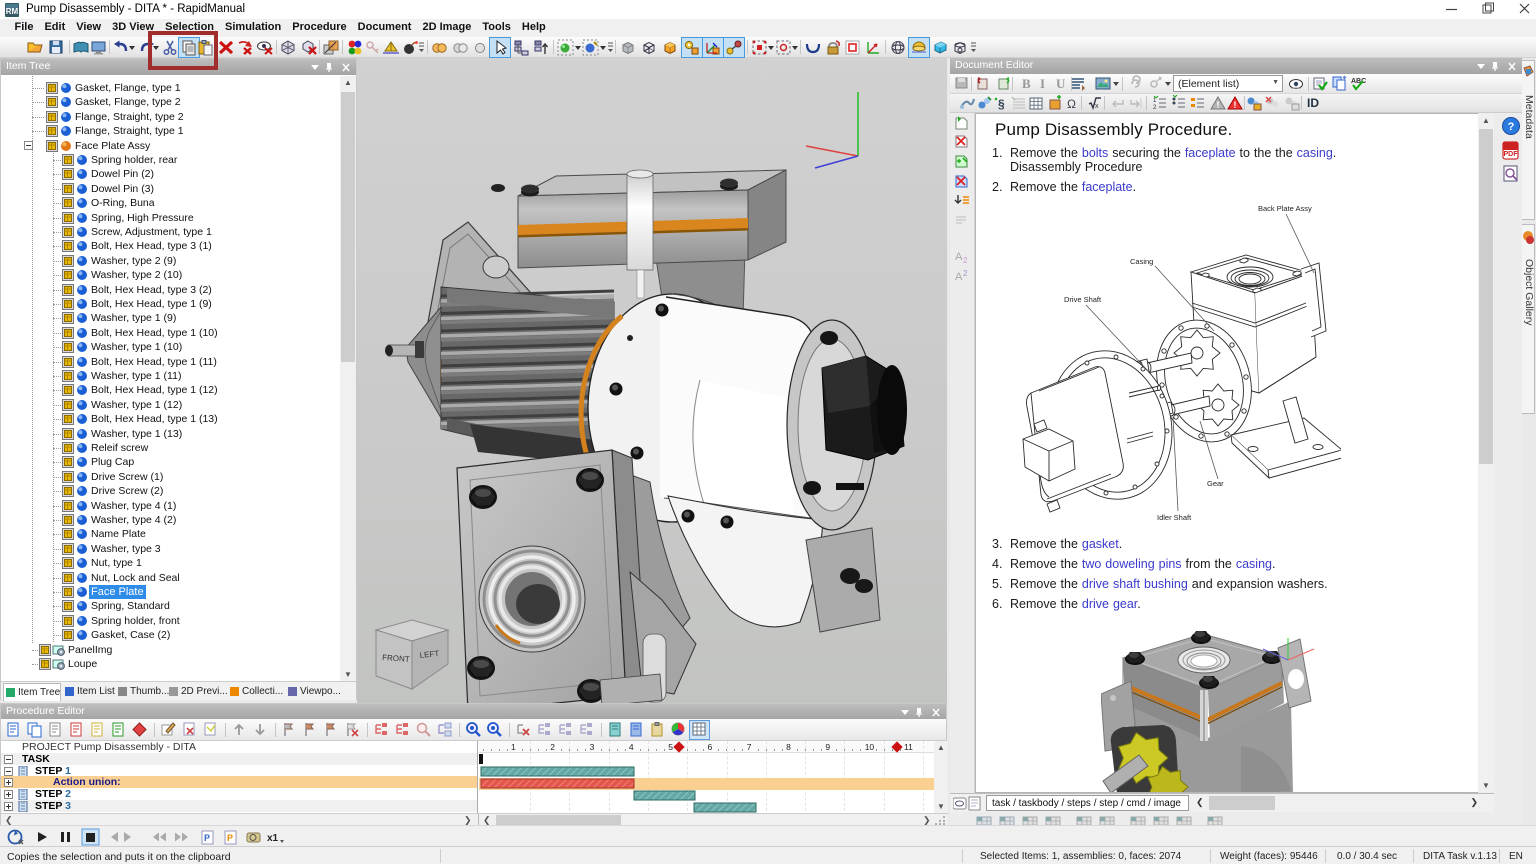  What do you see at coordinates (396, 658) in the screenshot?
I see `svg-text: FRONT` at bounding box center [396, 658].